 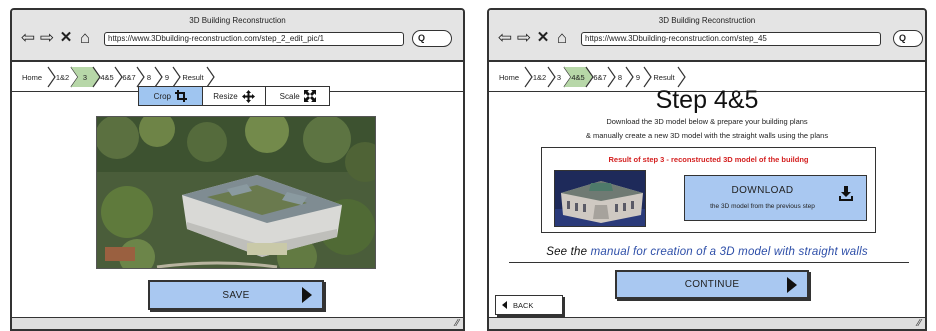 I want to click on continue-button: CONTINUE, so click(x=712, y=284).